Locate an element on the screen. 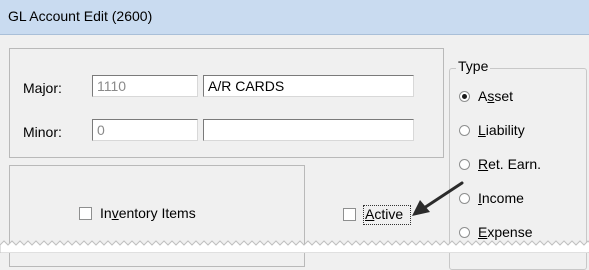  asset-radio is located at coordinates (464, 96).